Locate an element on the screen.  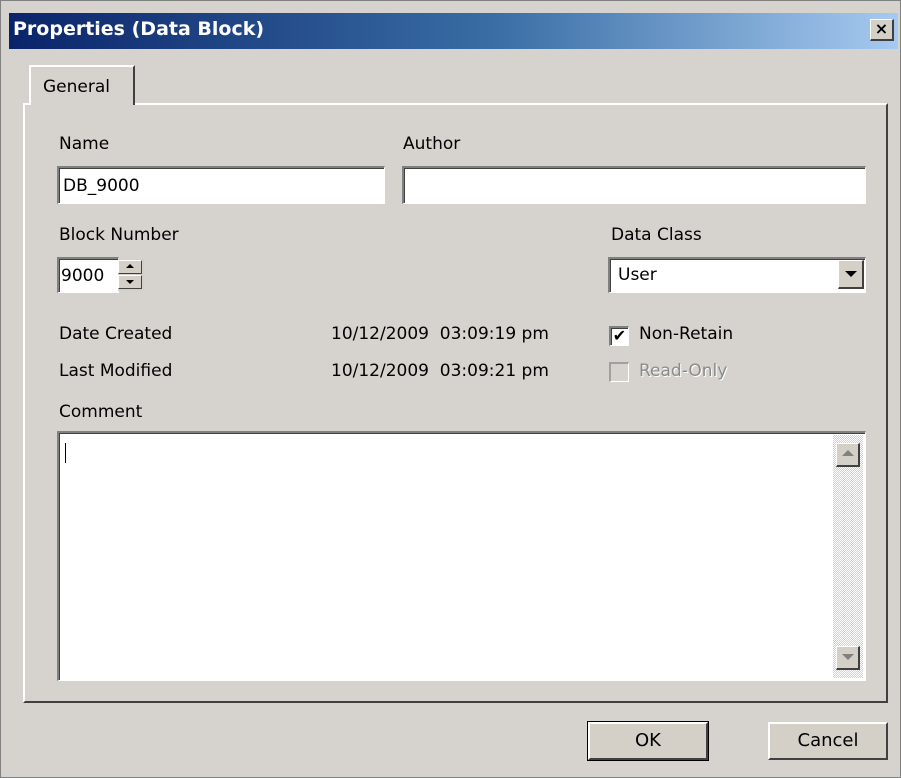
scroll-up-button is located at coordinates (848, 455).